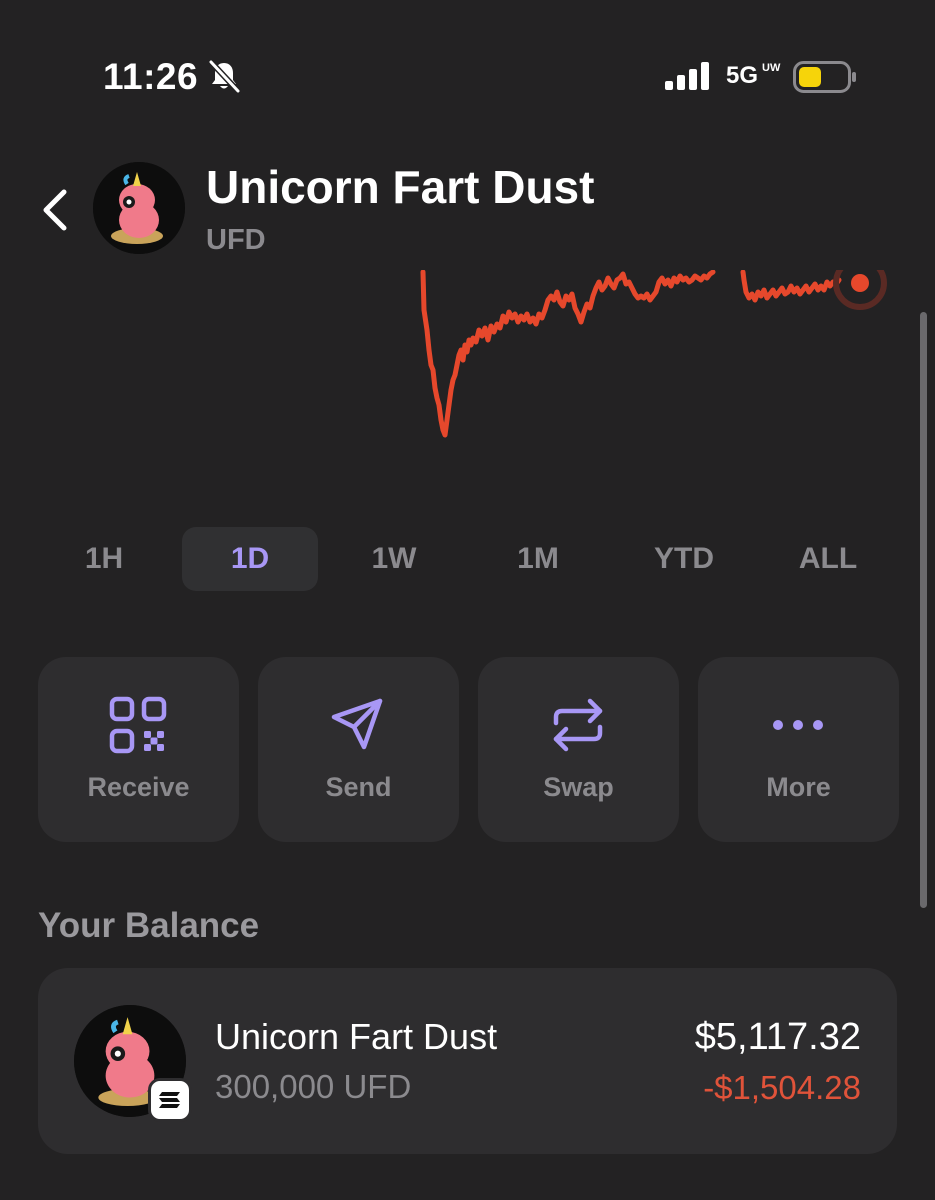 The image size is (935, 1200). Describe the element at coordinates (824, 77) in the screenshot. I see `battery-icon` at that location.